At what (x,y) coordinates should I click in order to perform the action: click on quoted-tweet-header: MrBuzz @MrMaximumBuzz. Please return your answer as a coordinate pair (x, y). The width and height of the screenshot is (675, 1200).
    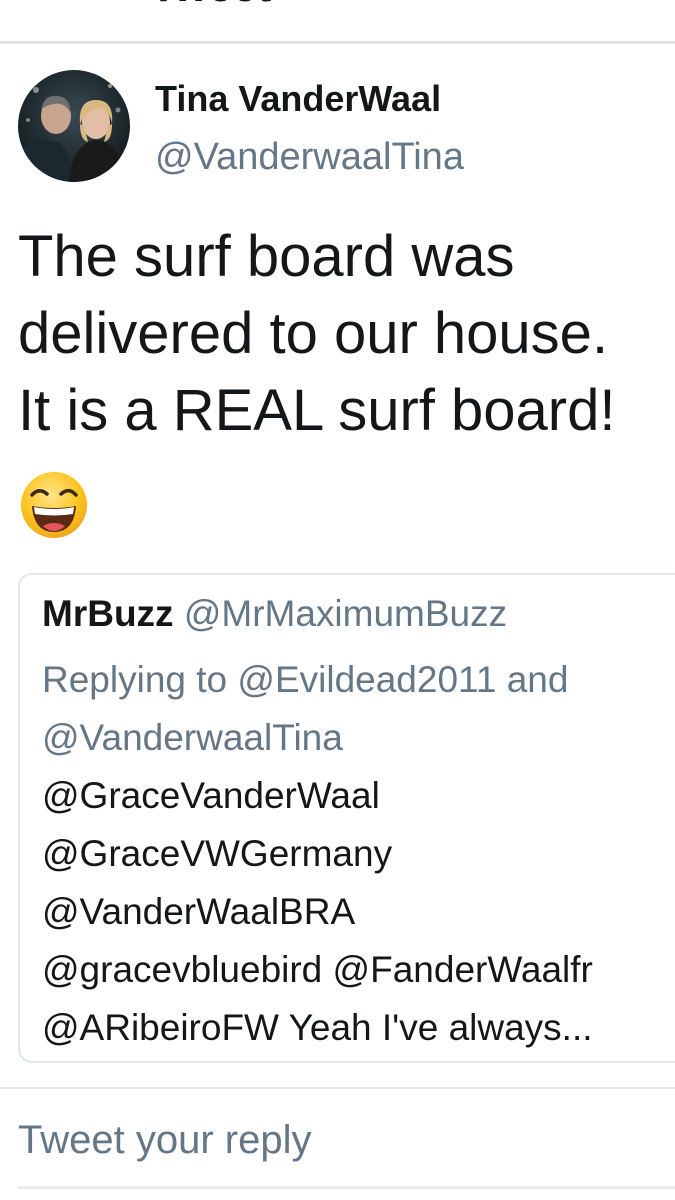
    Looking at the image, I should click on (274, 614).